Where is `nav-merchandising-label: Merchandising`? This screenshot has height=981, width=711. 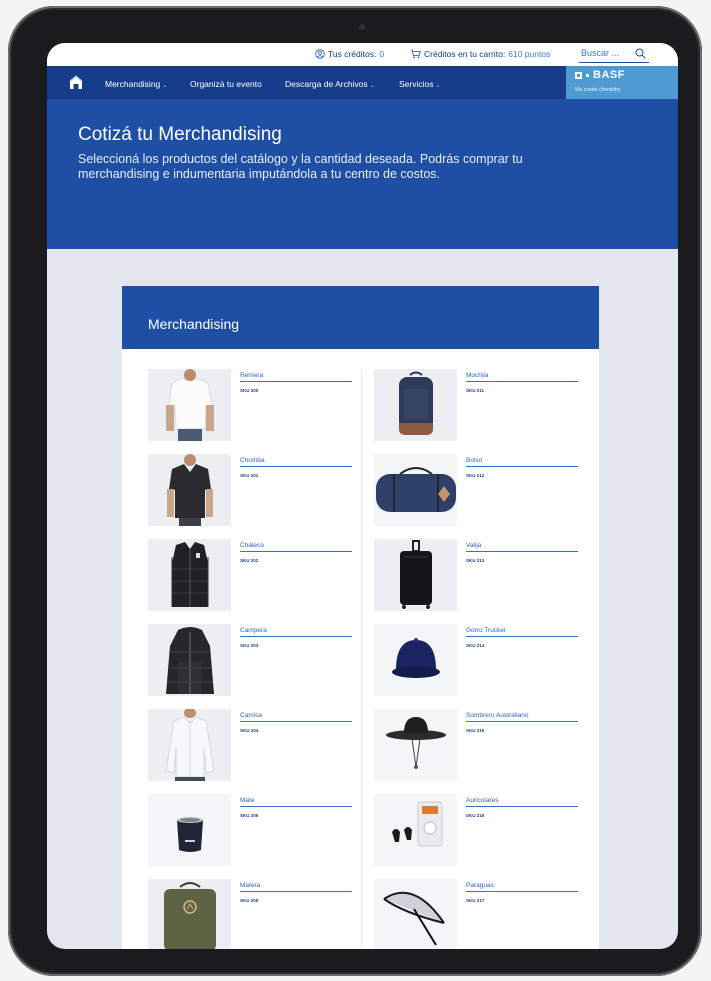 nav-merchandising-label: Merchandising is located at coordinates (133, 84).